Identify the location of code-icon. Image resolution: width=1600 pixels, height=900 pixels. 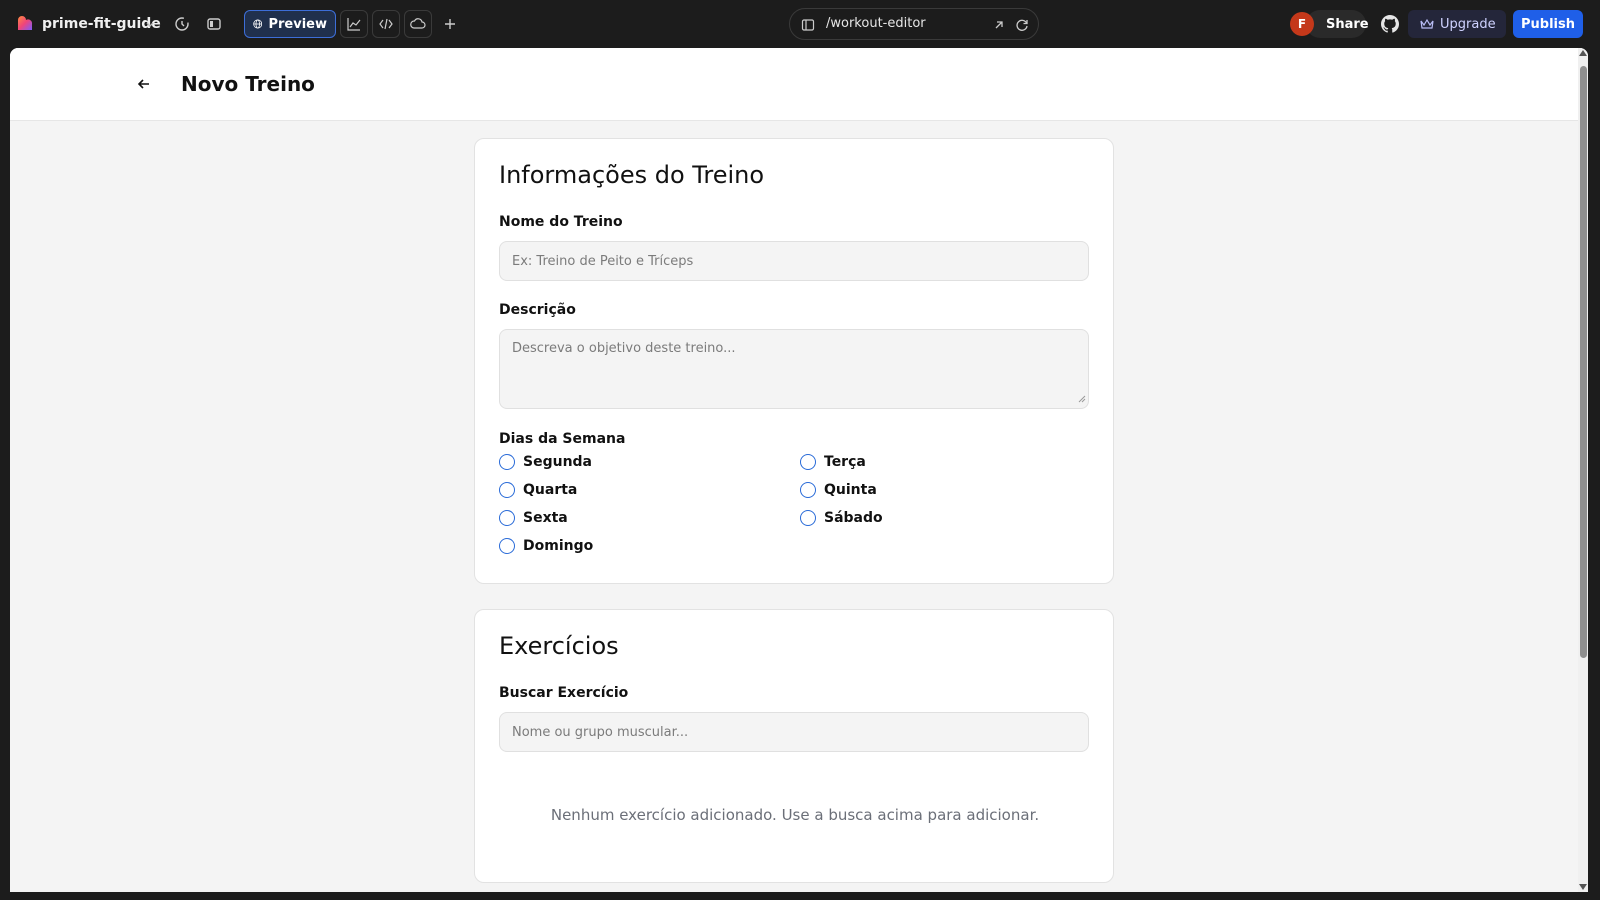
(386, 24).